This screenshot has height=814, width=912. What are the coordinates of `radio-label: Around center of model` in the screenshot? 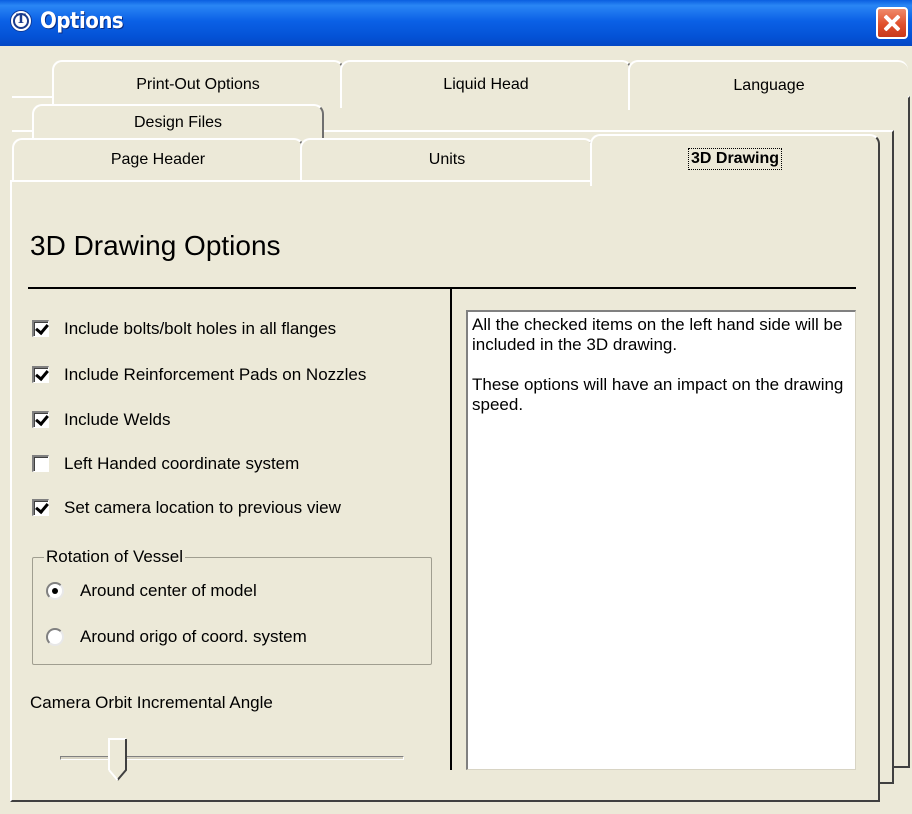 It's located at (168, 590).